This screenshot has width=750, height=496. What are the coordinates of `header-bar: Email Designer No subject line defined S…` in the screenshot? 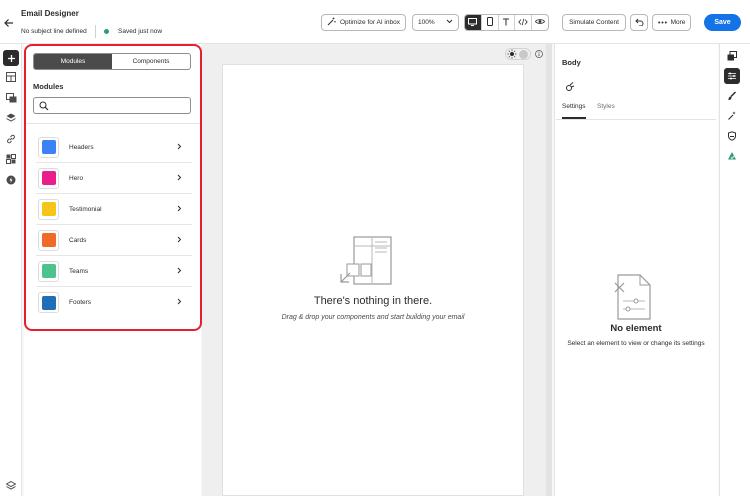 It's located at (375, 22).